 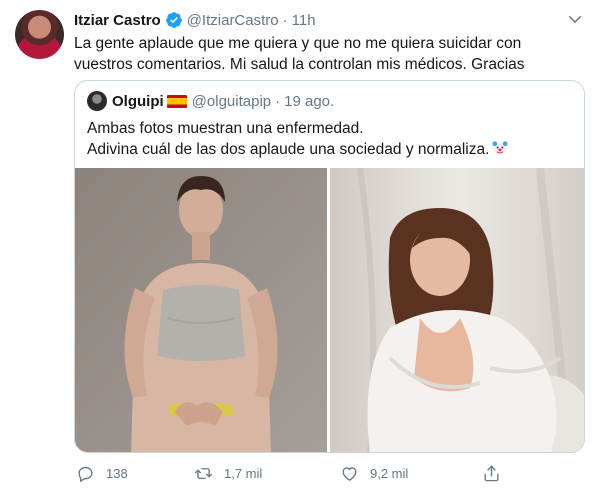 I want to click on quoted-author-handle: @olguitapip, so click(x=231, y=101).